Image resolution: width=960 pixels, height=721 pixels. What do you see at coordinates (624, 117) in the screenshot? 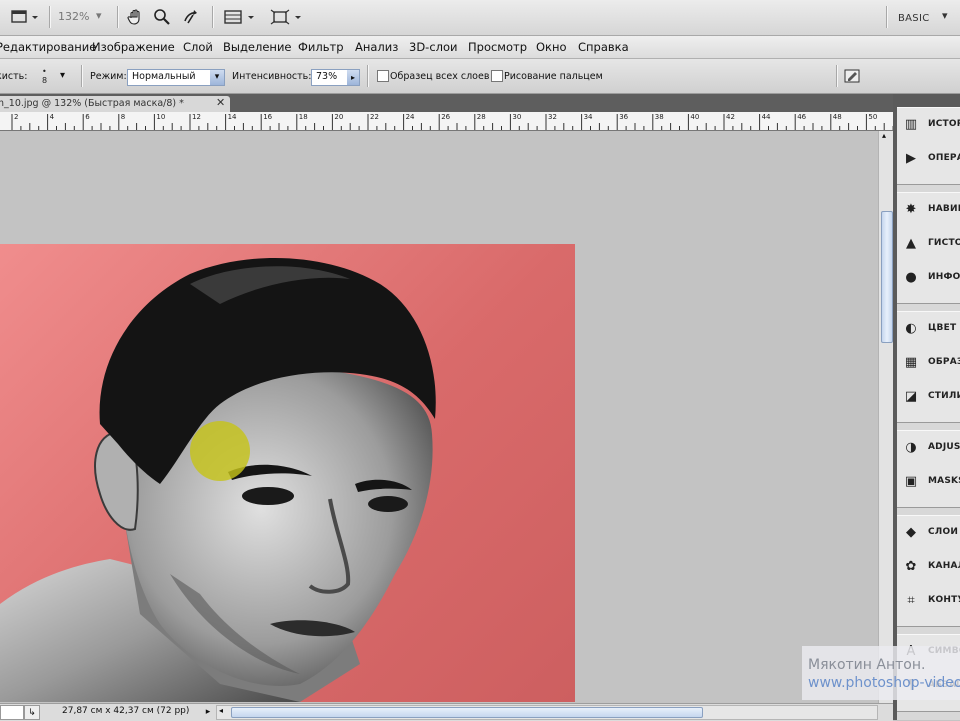
I see `ruler-label: 36` at bounding box center [624, 117].